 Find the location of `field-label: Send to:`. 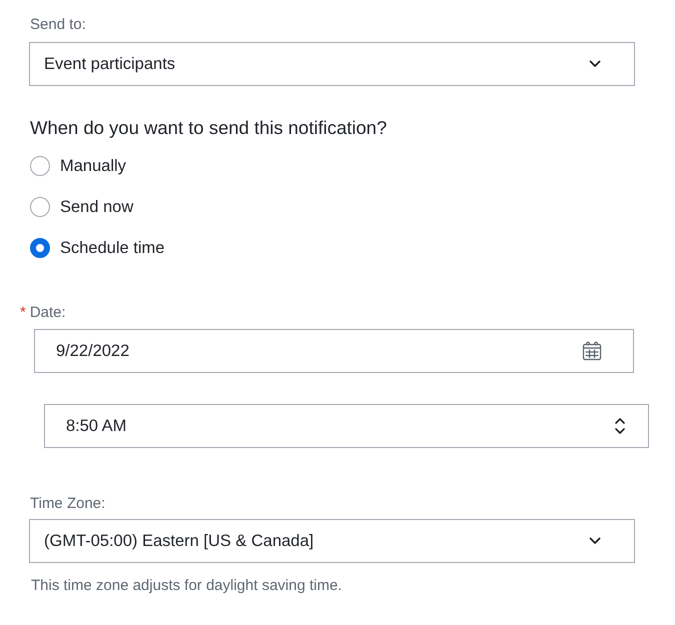

field-label: Send to: is located at coordinates (58, 25).